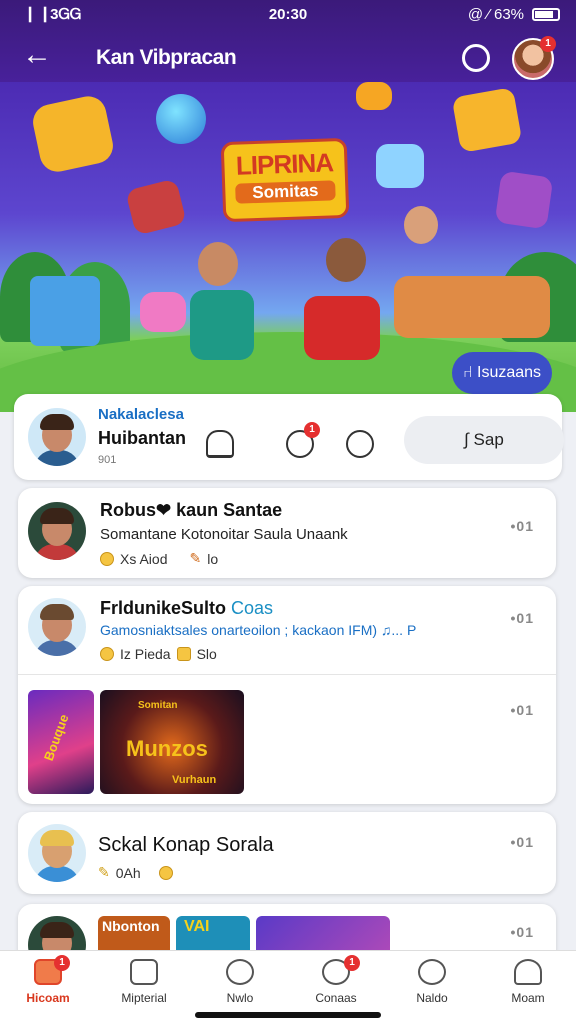 This screenshot has height=1024, width=576. What do you see at coordinates (52, 970) in the screenshot?
I see `home-icon: 1` at bounding box center [52, 970].